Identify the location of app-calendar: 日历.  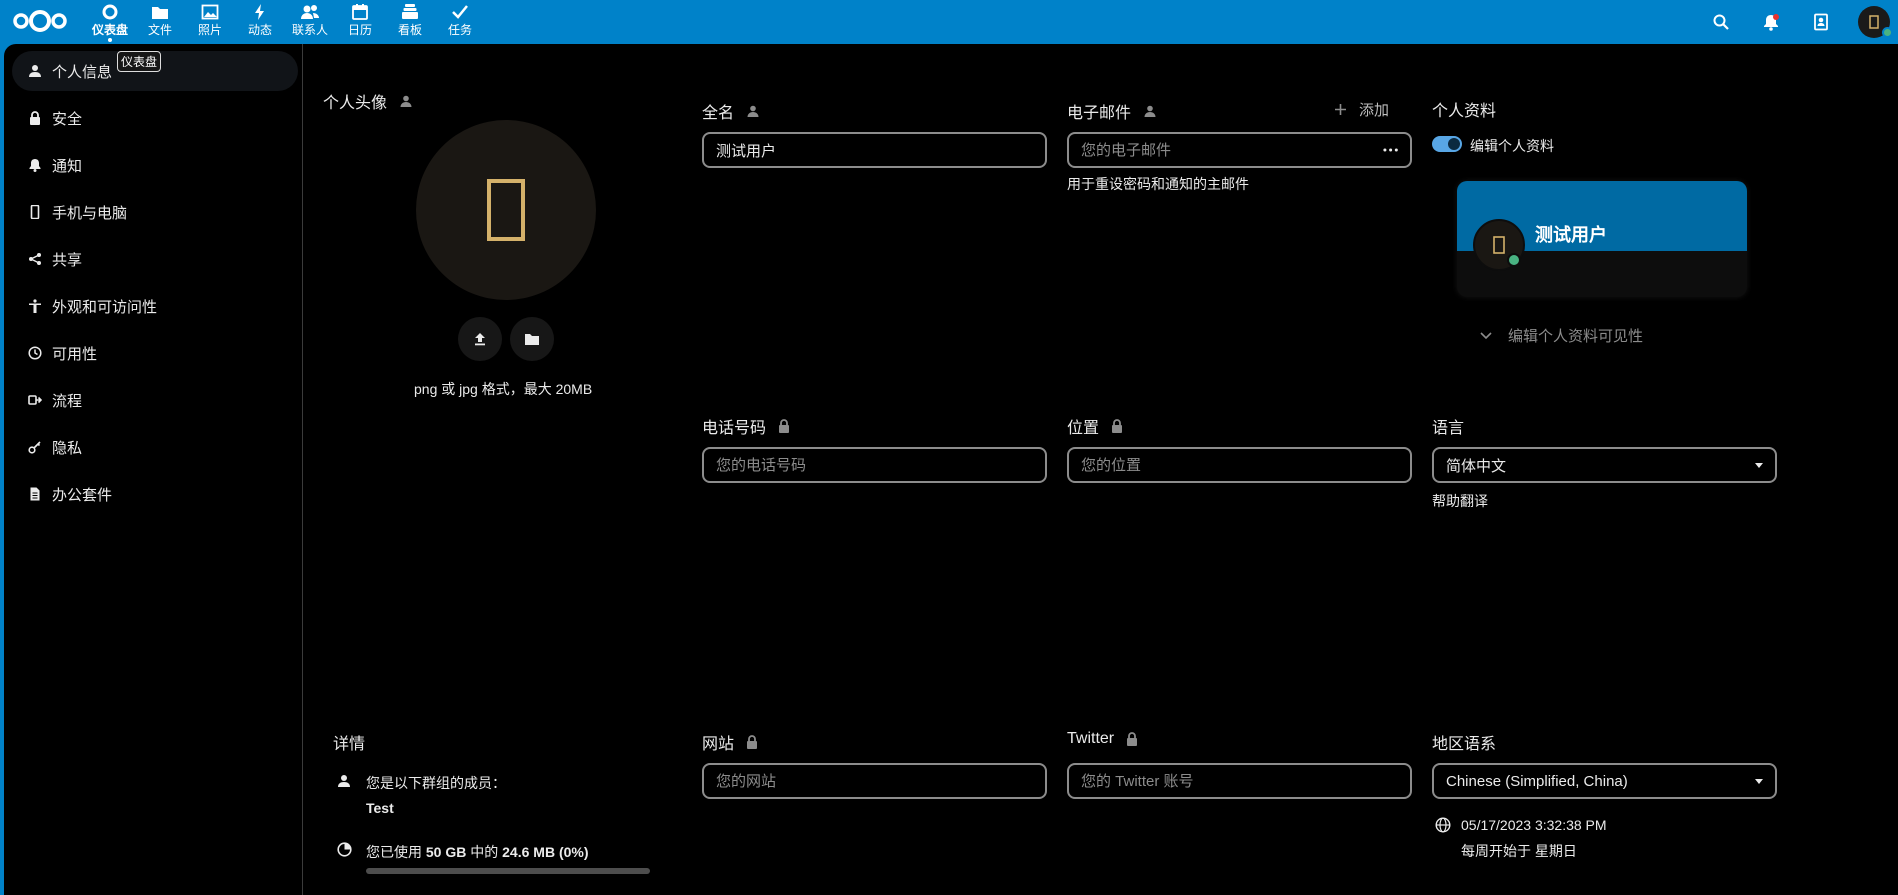
(360, 22).